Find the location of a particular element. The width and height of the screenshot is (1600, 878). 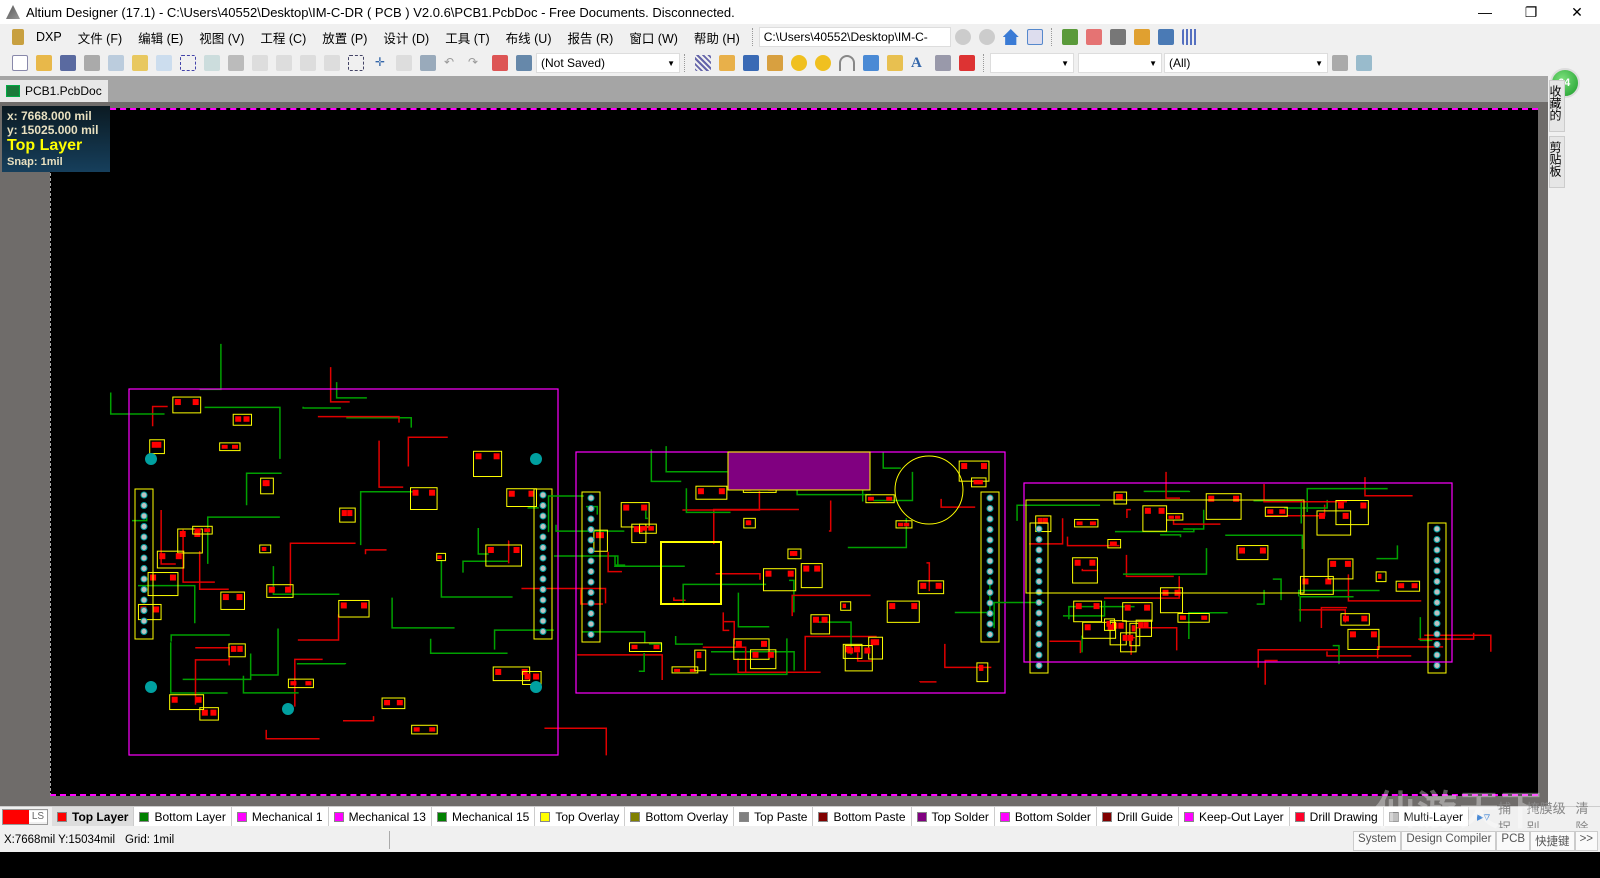

menu-file: 文件 (F) is located at coordinates (100, 37).